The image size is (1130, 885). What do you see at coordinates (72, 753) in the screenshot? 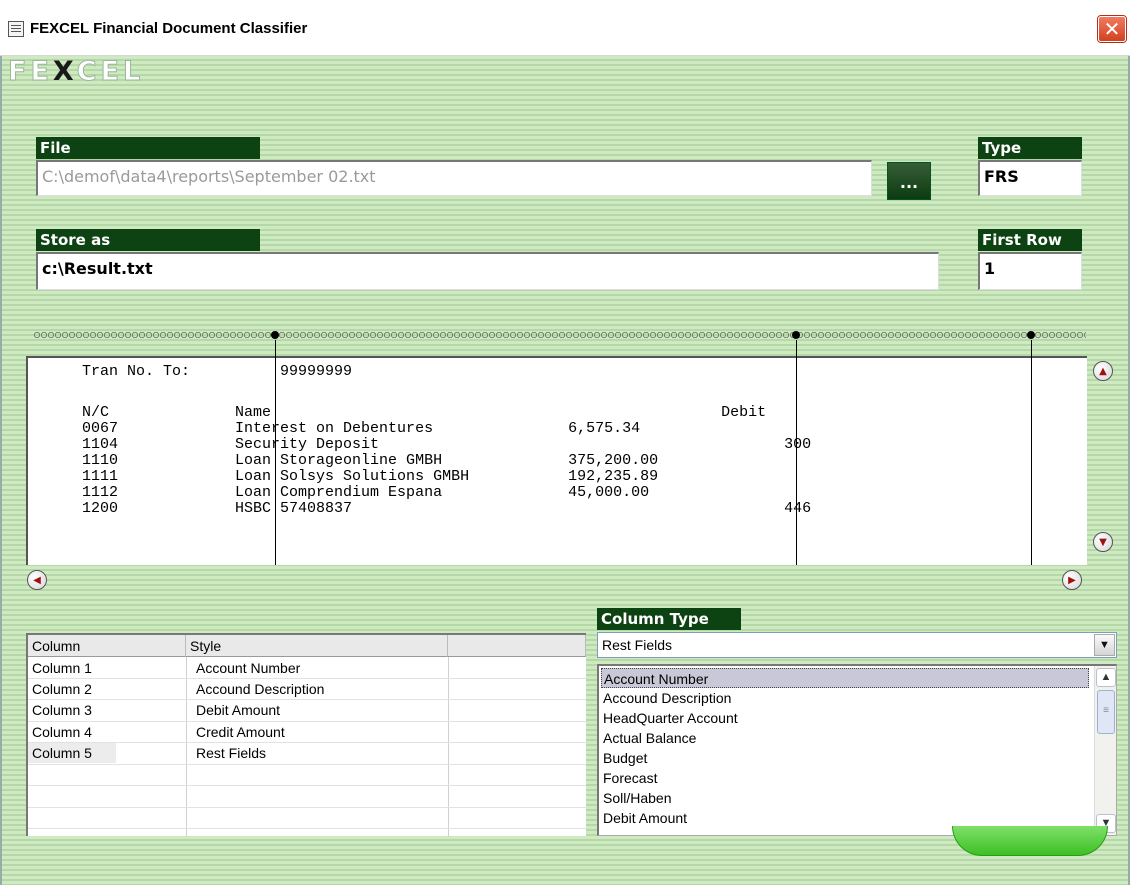
I see `grid-cell-column-selected: Column 5` at bounding box center [72, 753].